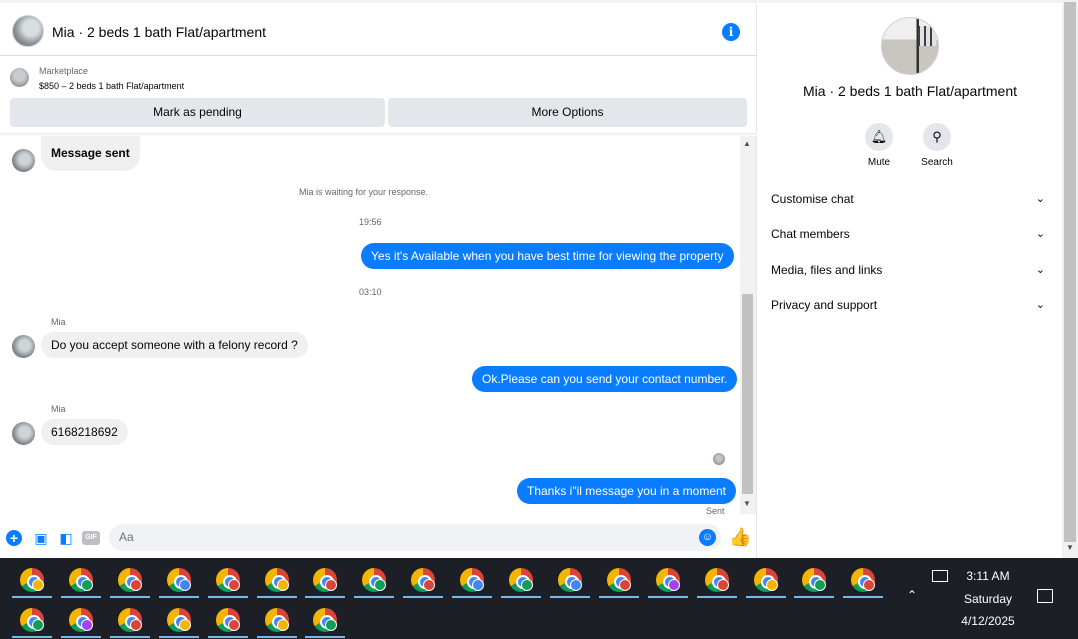  Describe the element at coordinates (731, 32) in the screenshot. I see `info-icon: i` at that location.